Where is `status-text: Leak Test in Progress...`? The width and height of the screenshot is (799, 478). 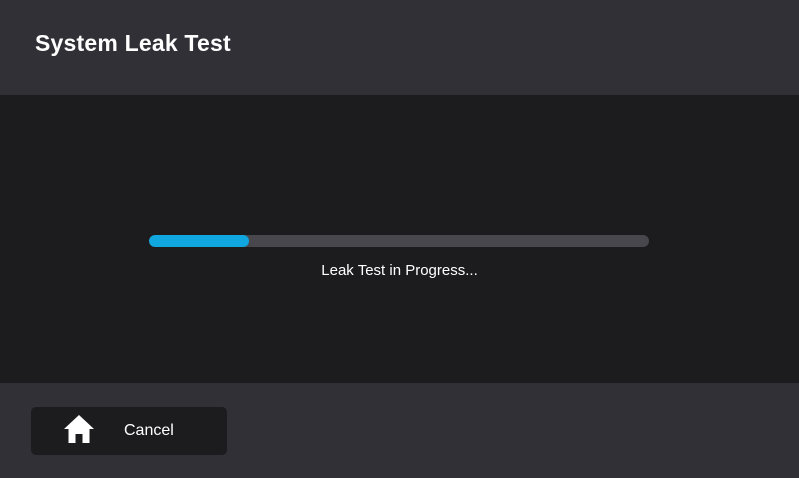 status-text: Leak Test in Progress... is located at coordinates (399, 270).